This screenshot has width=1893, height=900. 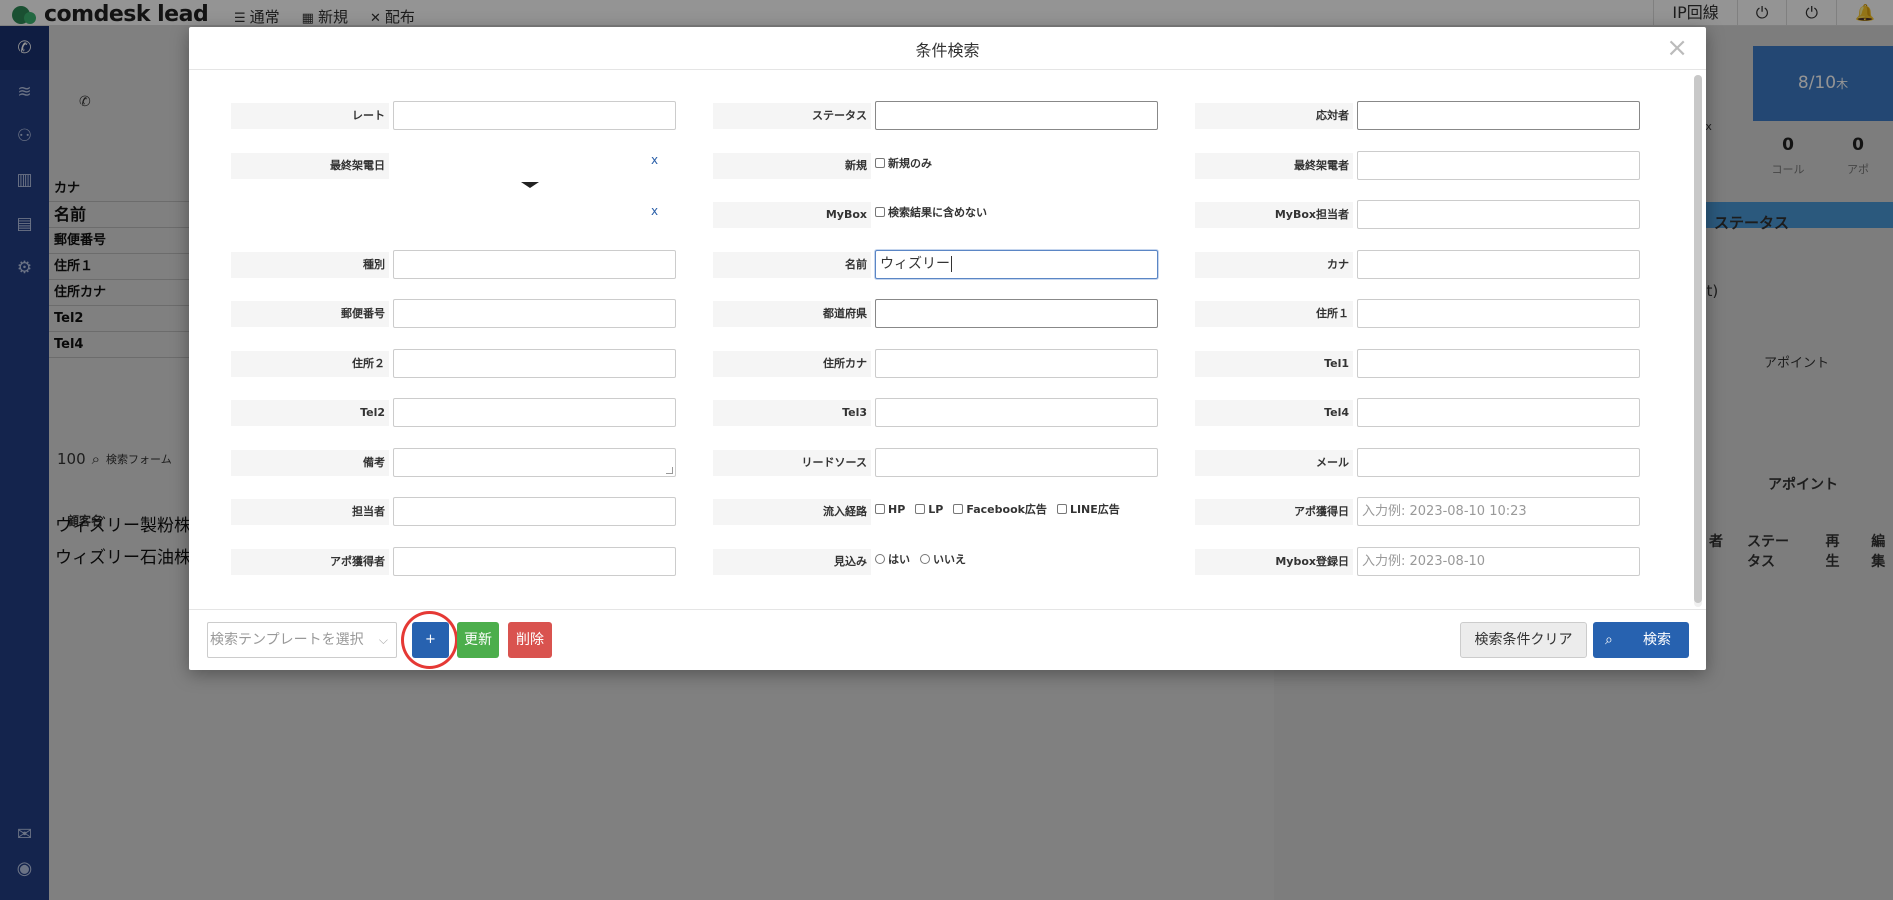 I want to click on resize-grip-icon, so click(x=669, y=470).